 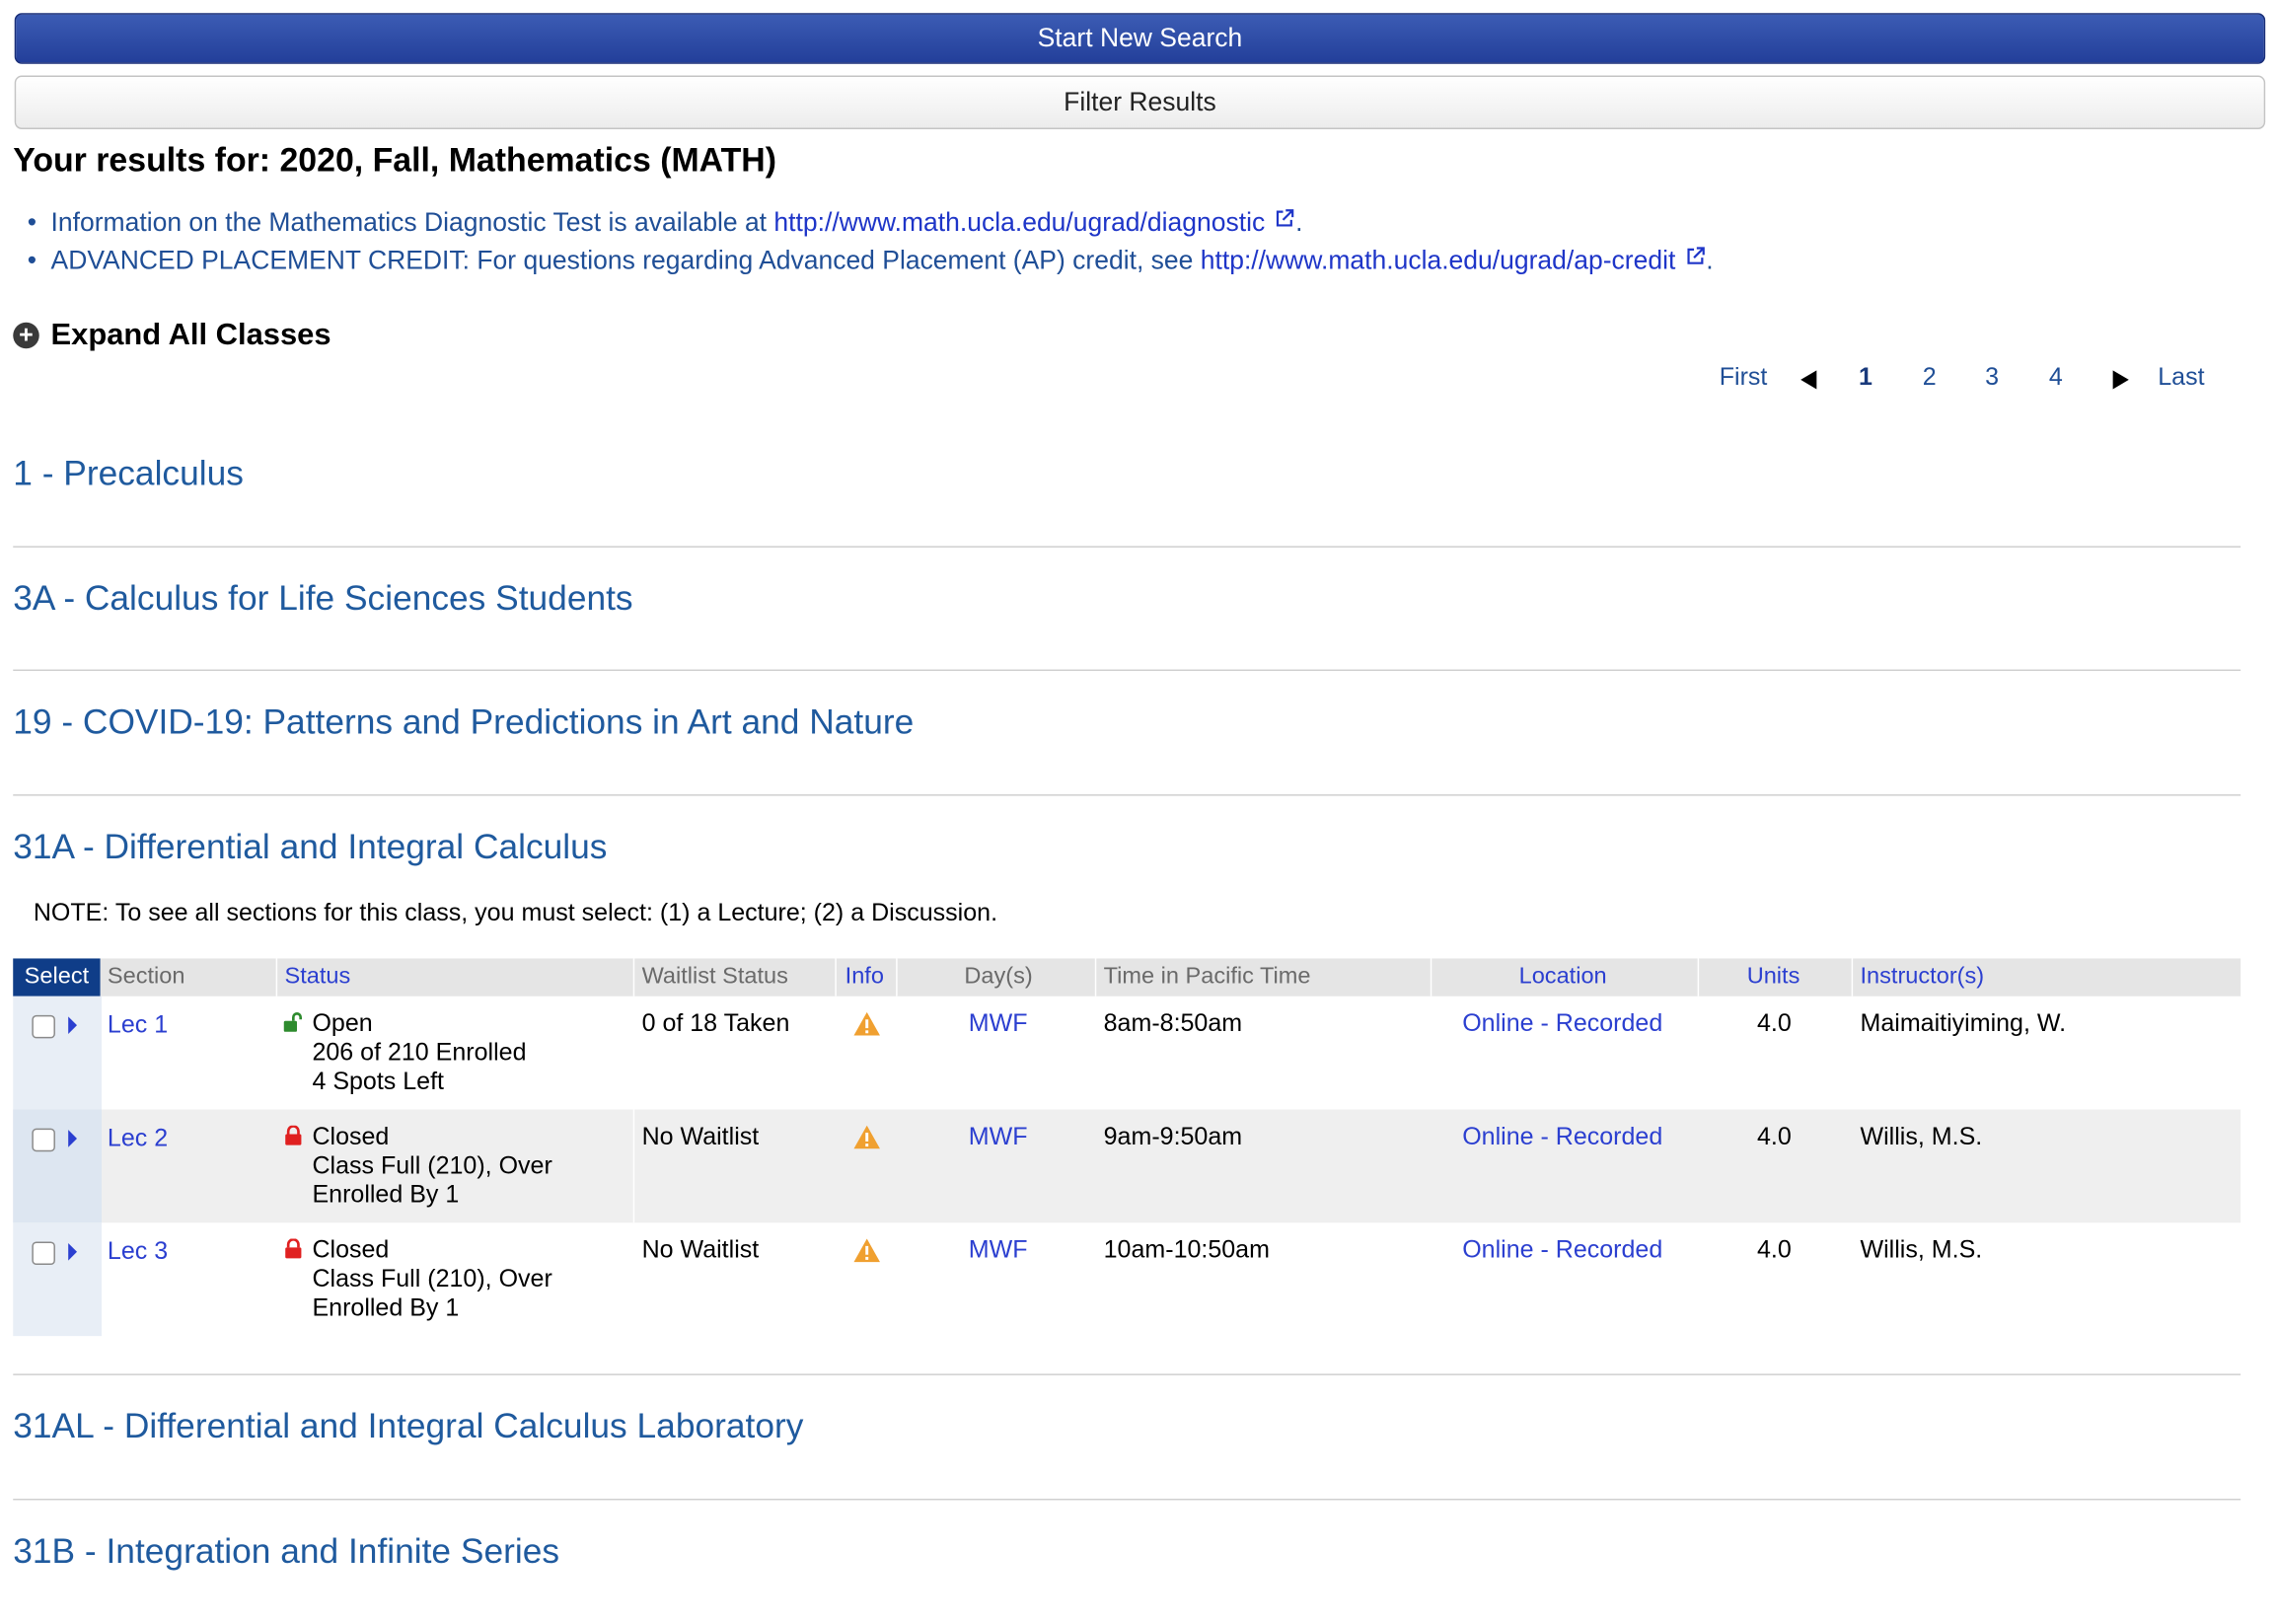 What do you see at coordinates (715, 977) in the screenshot?
I see `col-waitlist: Waitlist Status` at bounding box center [715, 977].